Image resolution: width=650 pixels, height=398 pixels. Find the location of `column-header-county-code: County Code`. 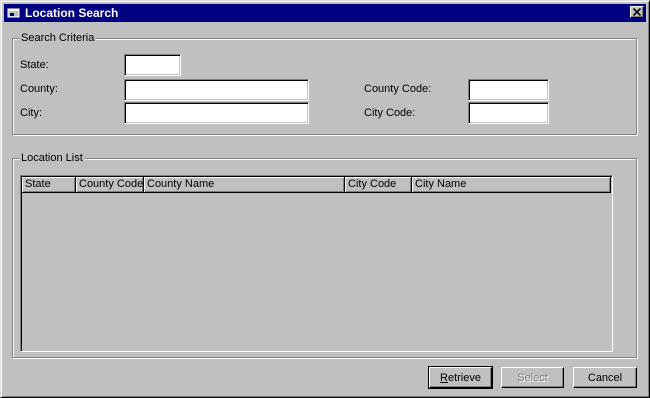

column-header-county-code: County Code is located at coordinates (110, 185).